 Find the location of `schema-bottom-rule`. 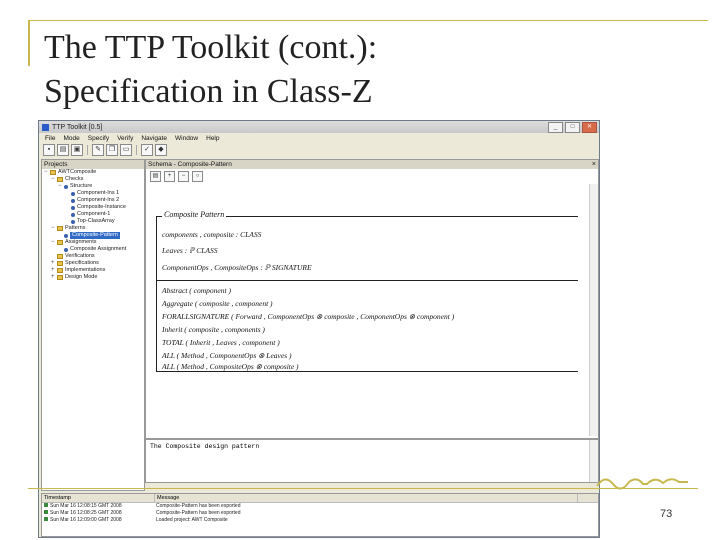

schema-bottom-rule is located at coordinates (367, 371).